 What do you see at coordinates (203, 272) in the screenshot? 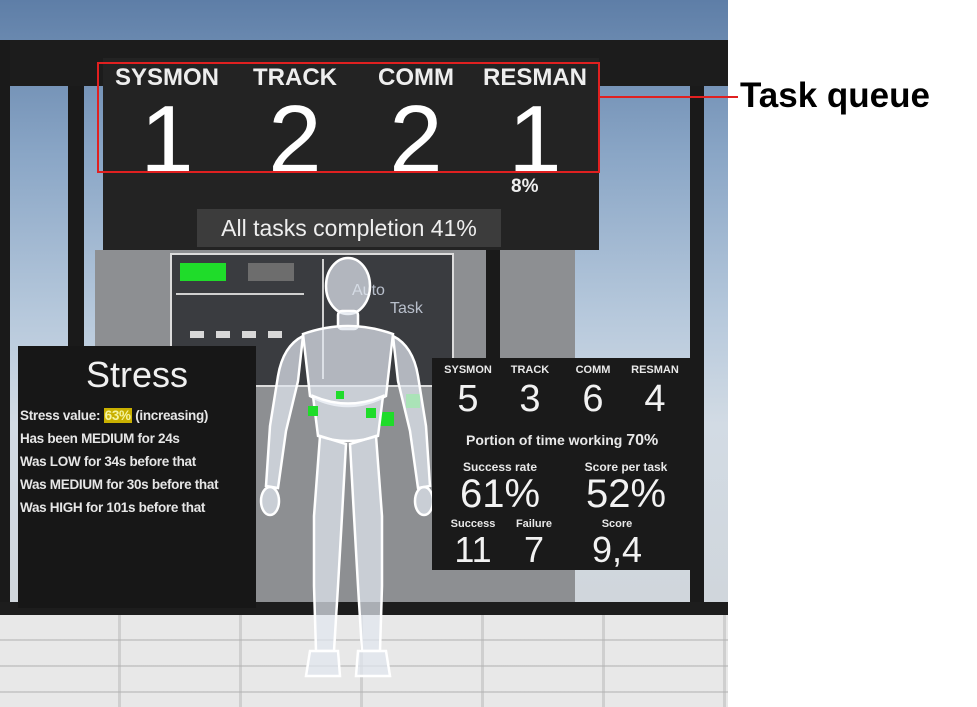
I see `green-indicator` at bounding box center [203, 272].